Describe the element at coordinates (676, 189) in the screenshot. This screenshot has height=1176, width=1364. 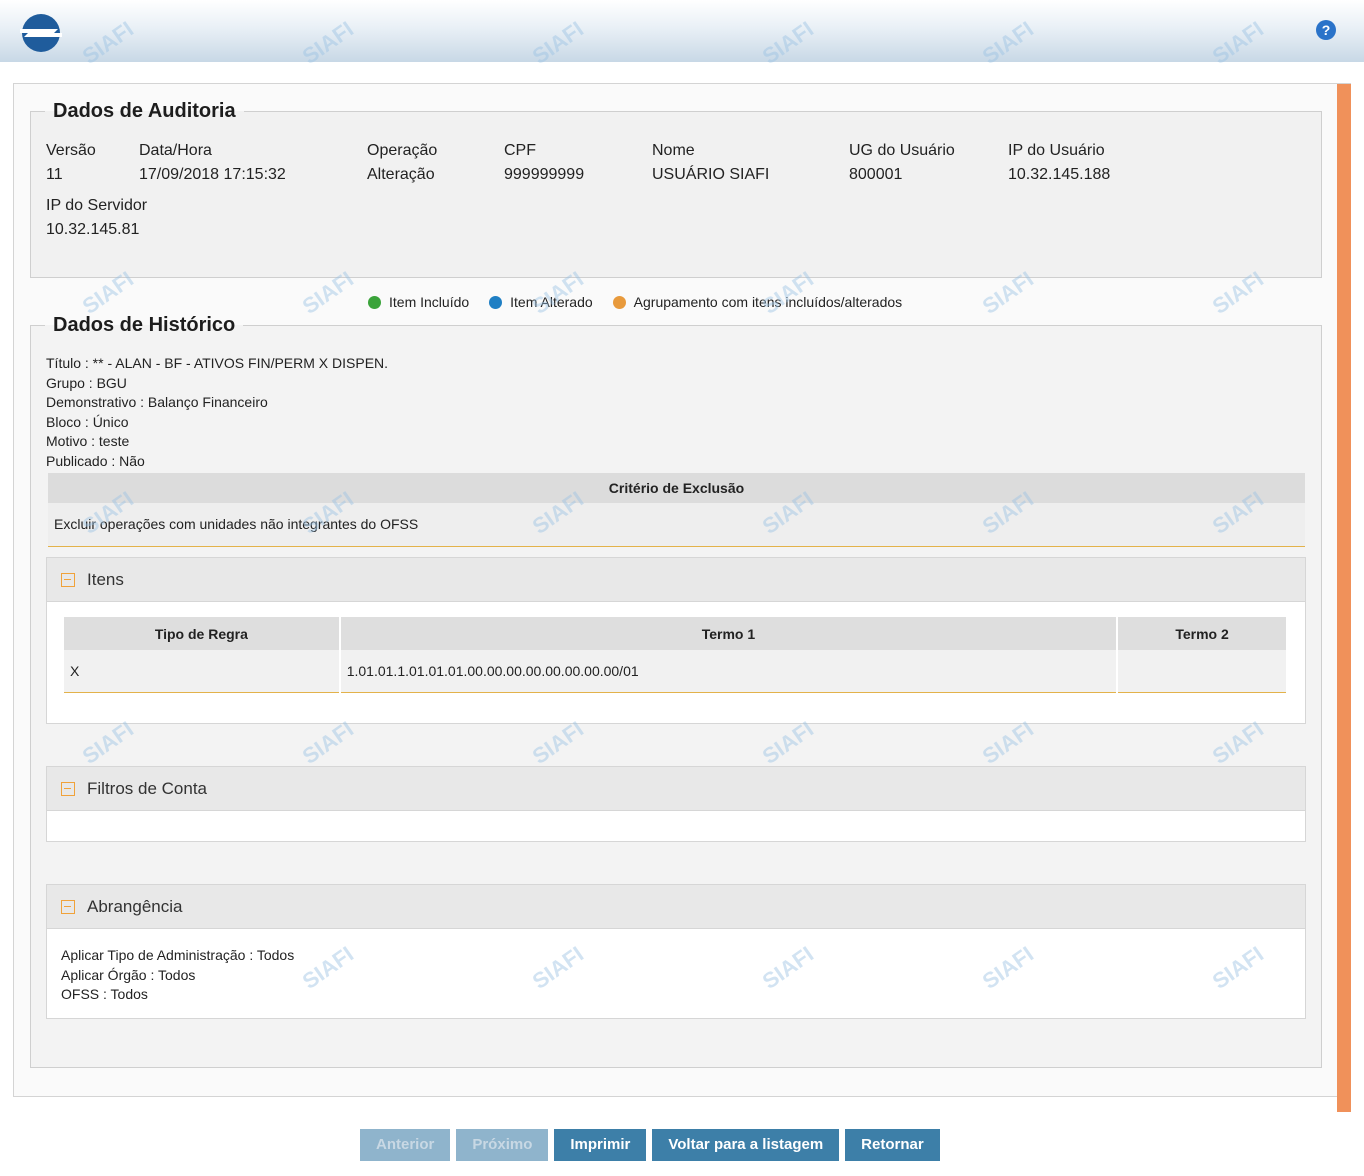
I see `auditoria-section: Dados de Auditoria` at that location.